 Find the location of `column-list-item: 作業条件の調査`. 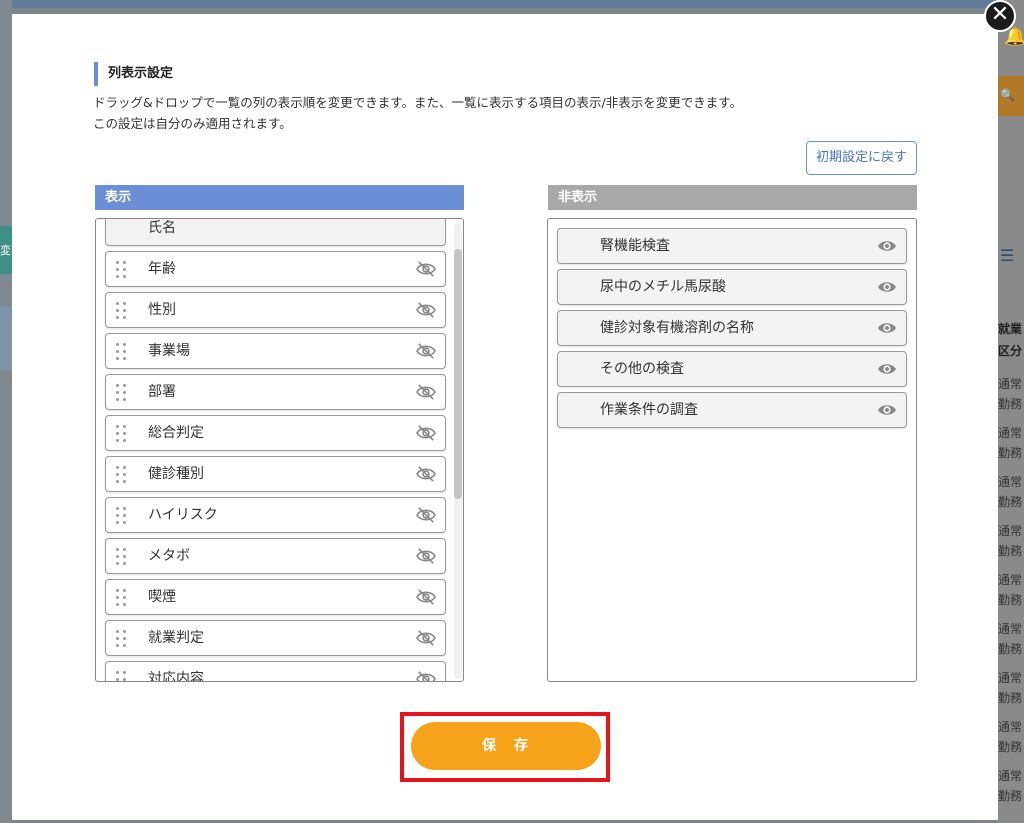

column-list-item: 作業条件の調査 is located at coordinates (732, 410).